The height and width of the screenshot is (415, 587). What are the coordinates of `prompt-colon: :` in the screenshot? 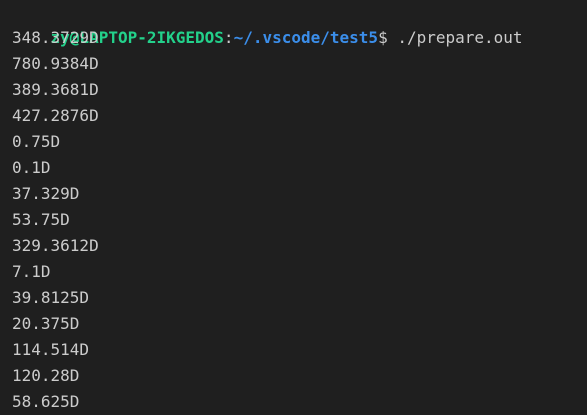 It's located at (228, 37).